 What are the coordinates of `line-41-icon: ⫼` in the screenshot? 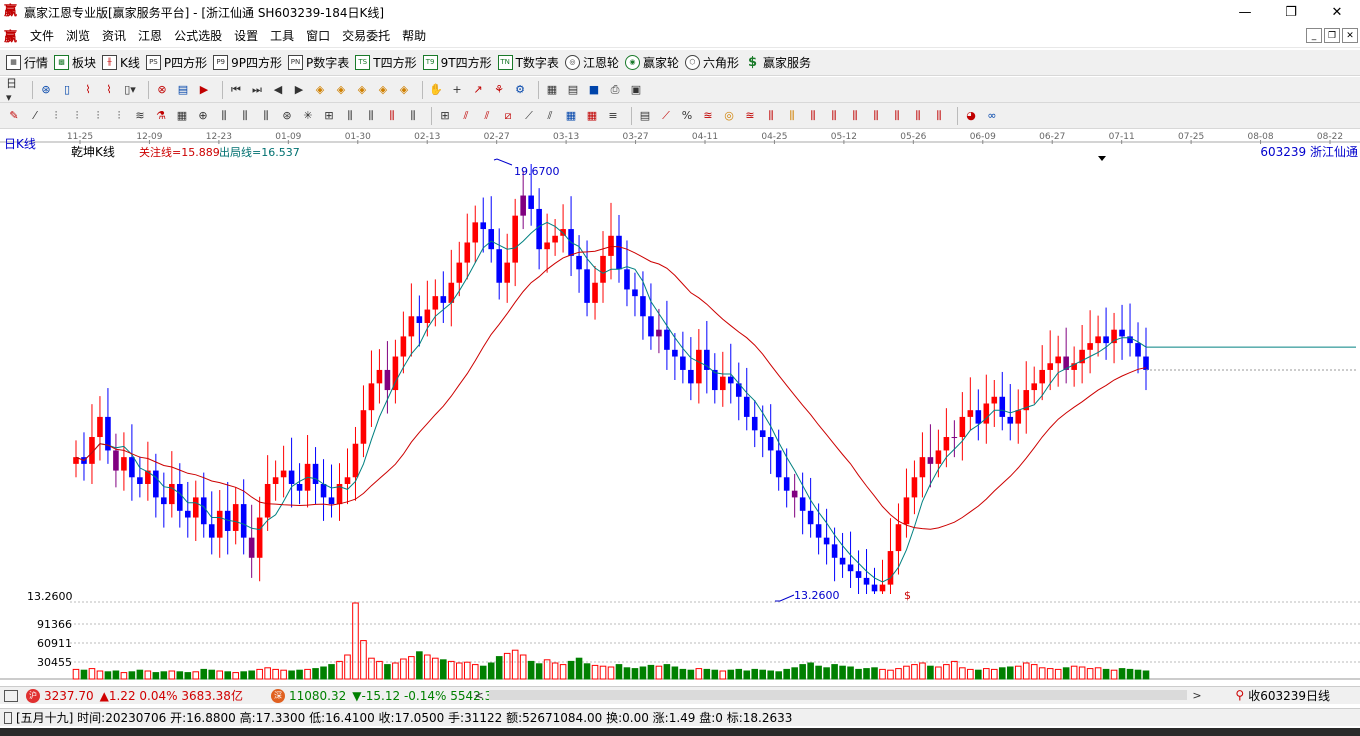 It's located at (918, 116).